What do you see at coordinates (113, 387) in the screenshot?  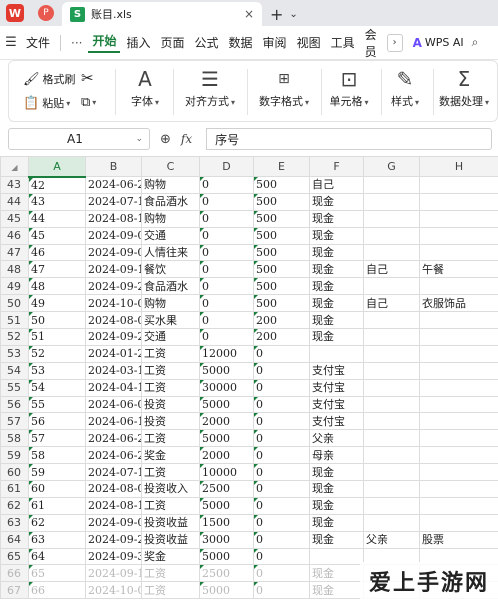 I see `table-cell: 2024-04-1` at bounding box center [113, 387].